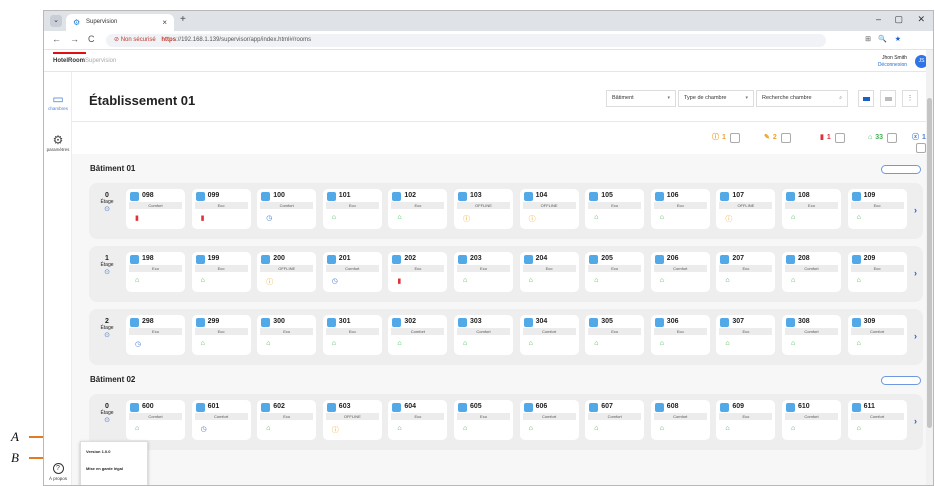  Describe the element at coordinates (615, 420) in the screenshot. I see `room-card: 607 Comfort ⌂` at that location.